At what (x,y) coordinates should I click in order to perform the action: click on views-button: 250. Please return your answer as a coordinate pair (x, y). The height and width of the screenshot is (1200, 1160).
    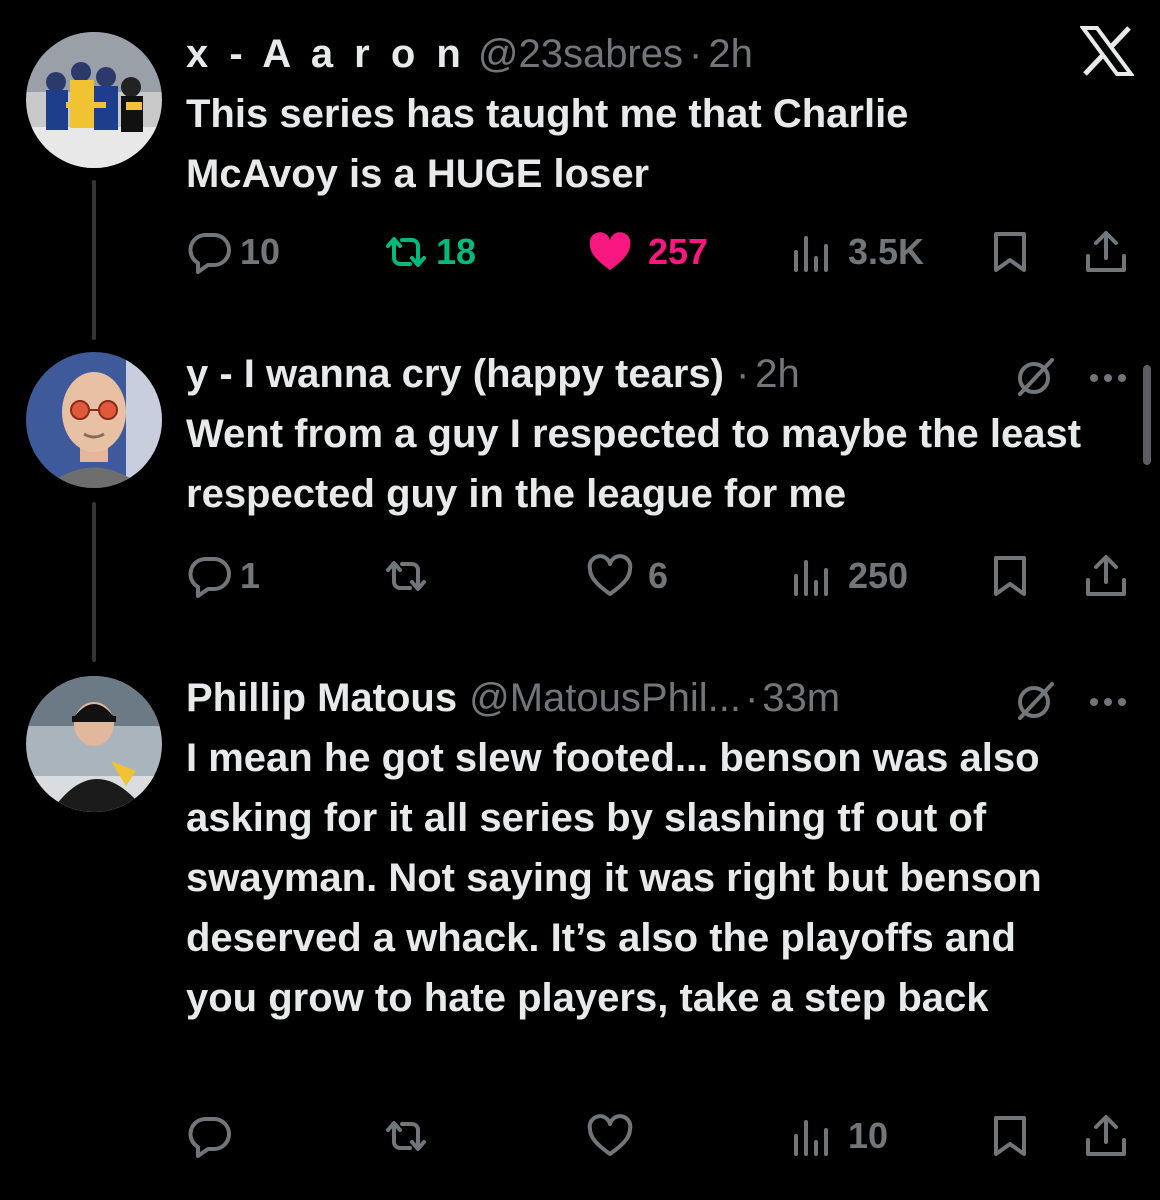
    Looking at the image, I should click on (847, 576).